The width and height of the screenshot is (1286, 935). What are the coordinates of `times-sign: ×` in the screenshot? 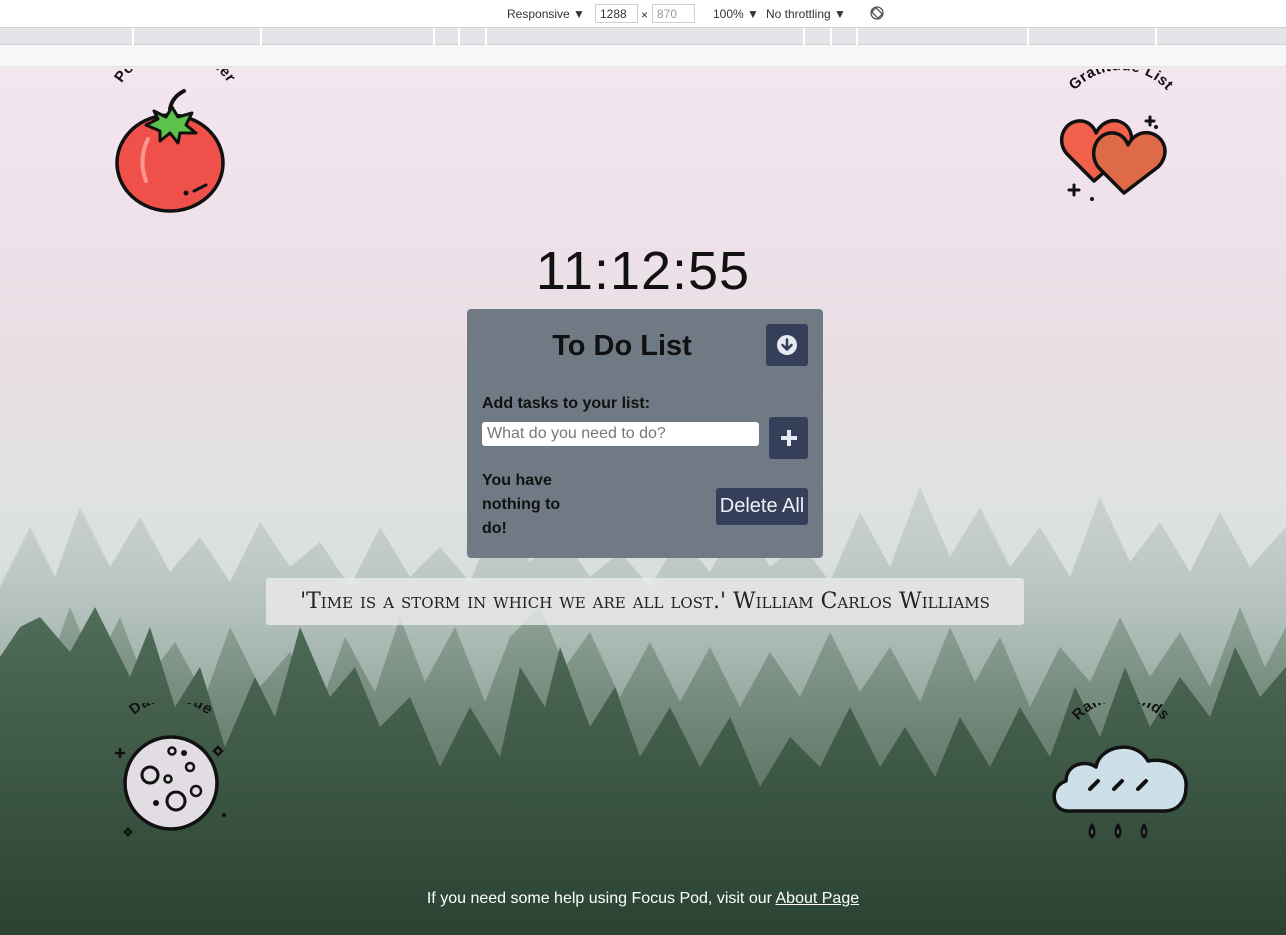 It's located at (645, 15).